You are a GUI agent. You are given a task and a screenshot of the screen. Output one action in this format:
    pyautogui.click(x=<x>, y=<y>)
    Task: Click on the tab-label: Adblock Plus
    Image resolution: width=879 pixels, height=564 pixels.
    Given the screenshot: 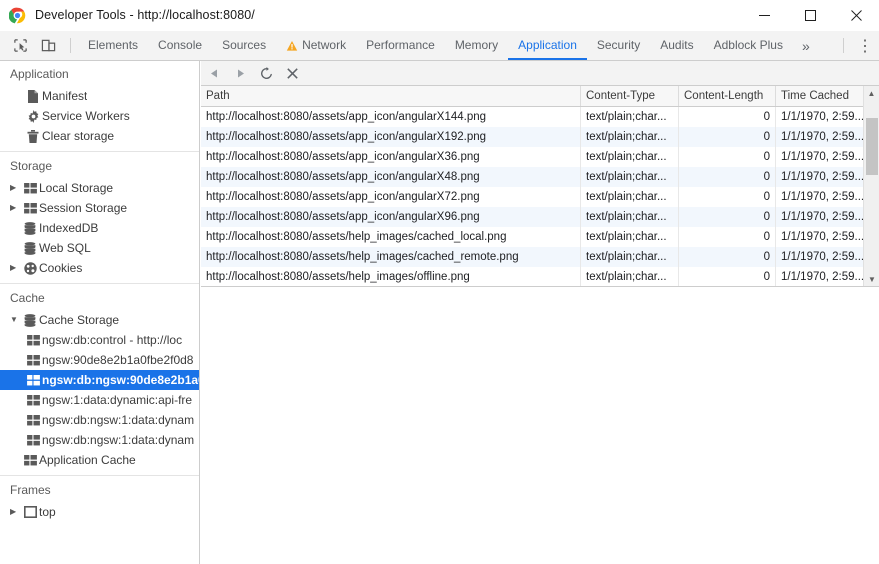 What is the action you would take?
    pyautogui.click(x=748, y=44)
    